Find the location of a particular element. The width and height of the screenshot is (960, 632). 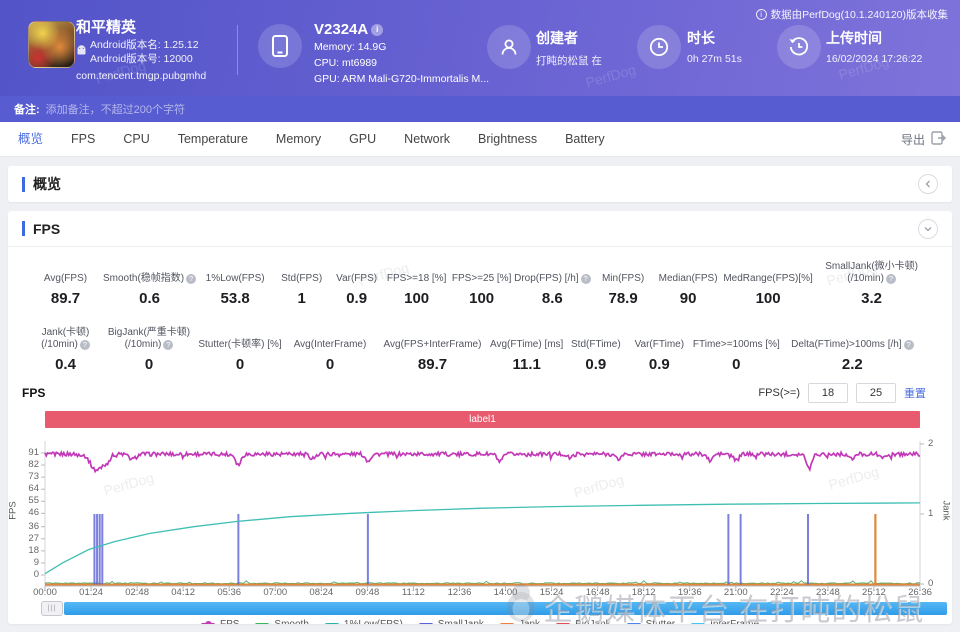

metric-var-ftime-: Var(FTime) 0.9 is located at coordinates (659, 349).